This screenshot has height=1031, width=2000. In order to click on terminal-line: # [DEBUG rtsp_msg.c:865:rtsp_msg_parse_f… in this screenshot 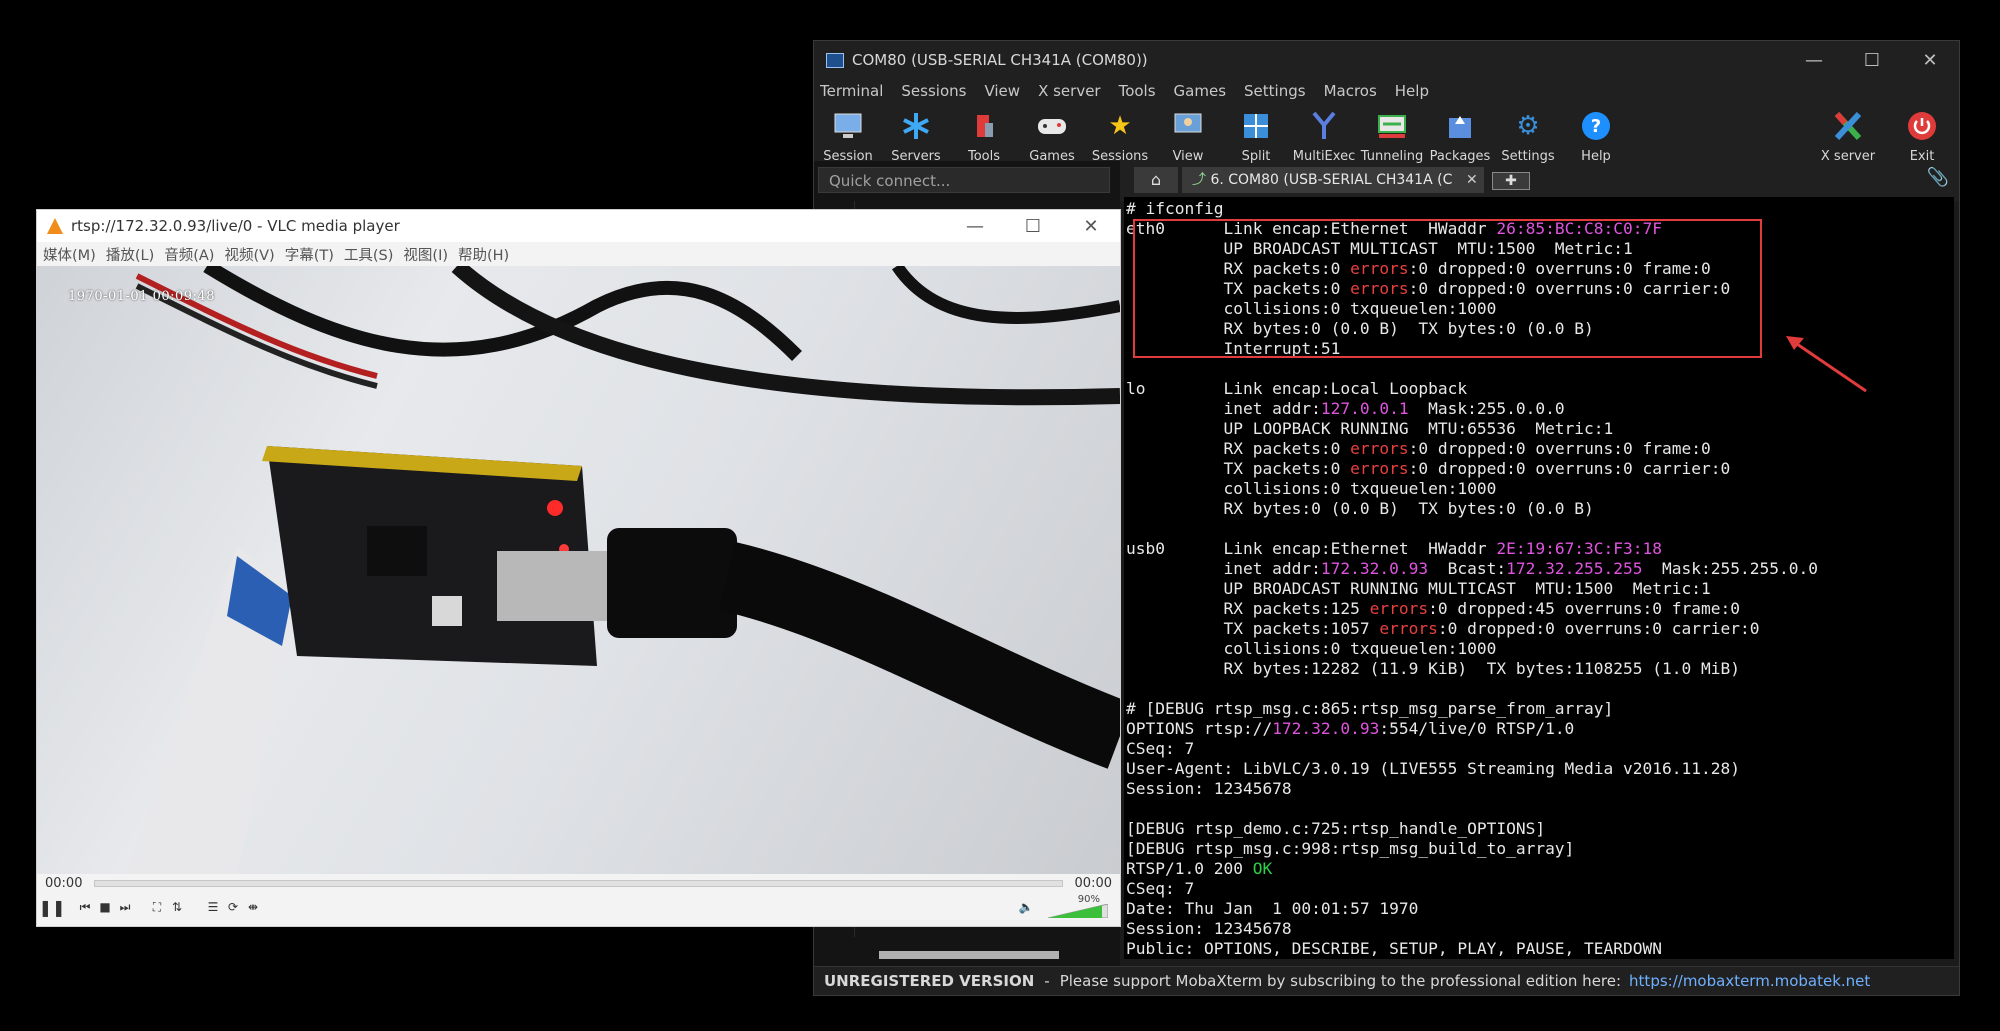, I will do `click(1472, 709)`.